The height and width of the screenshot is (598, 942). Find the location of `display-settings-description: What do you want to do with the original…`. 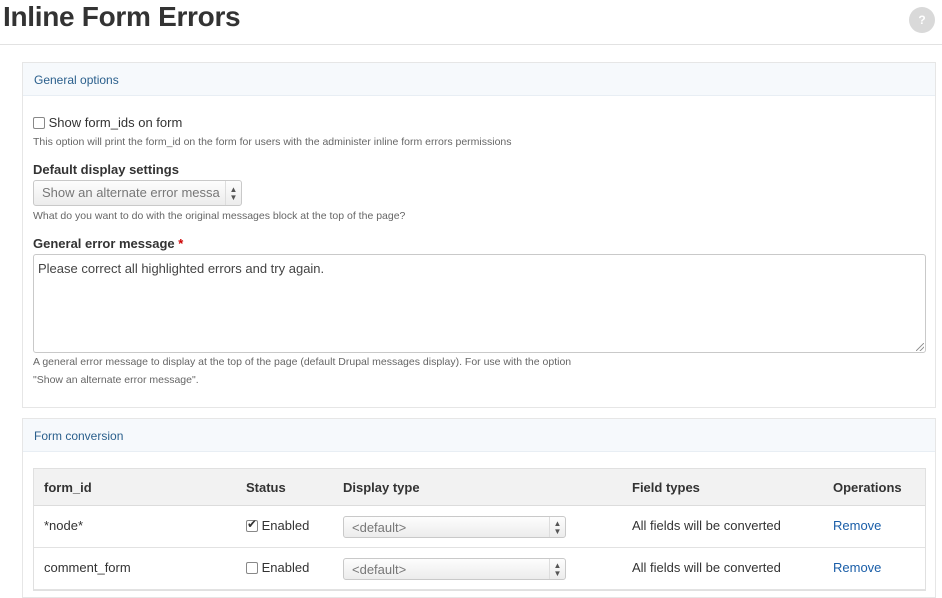

display-settings-description: What do you want to do with the original… is located at coordinates (219, 216).